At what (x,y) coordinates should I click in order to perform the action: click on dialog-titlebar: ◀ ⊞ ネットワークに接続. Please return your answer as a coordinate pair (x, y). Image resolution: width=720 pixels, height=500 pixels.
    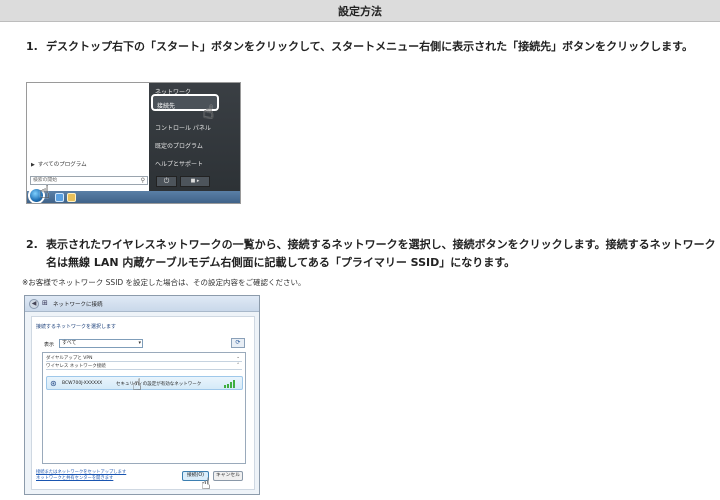
    Looking at the image, I should click on (142, 304).